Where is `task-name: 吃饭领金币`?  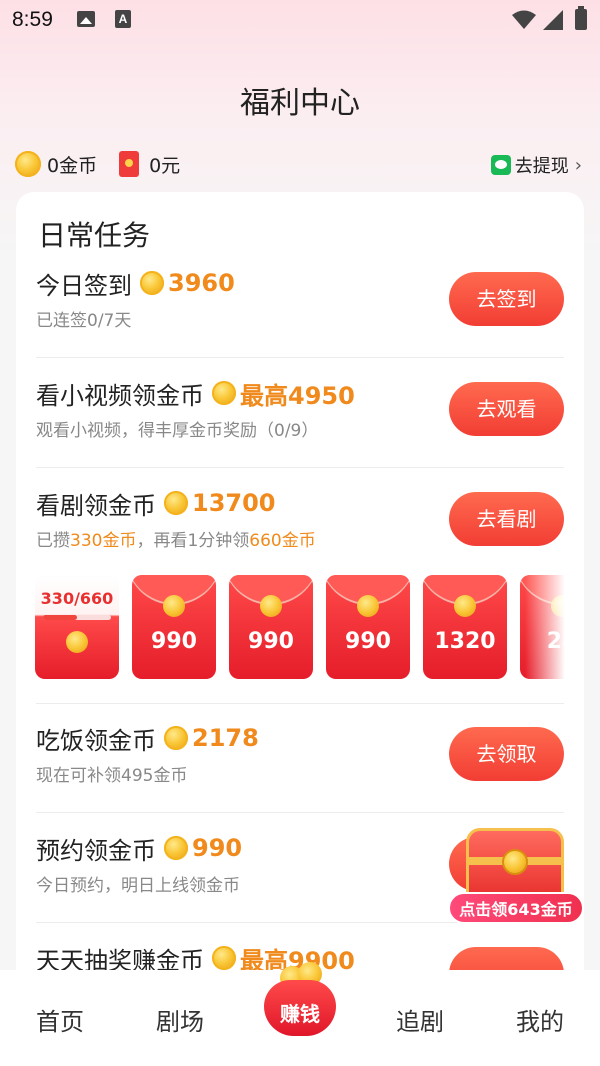
task-name: 吃饭领金币 is located at coordinates (96, 740).